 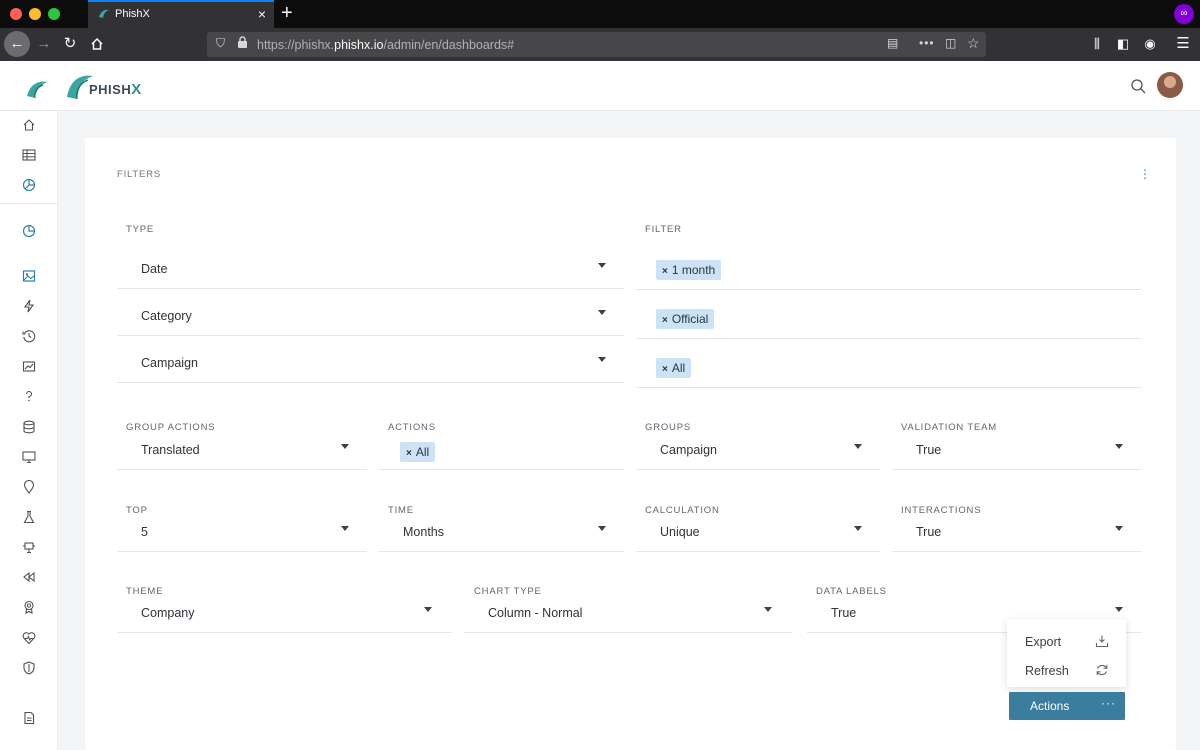 I want to click on private-browsing-icon: ∞, so click(x=1184, y=14).